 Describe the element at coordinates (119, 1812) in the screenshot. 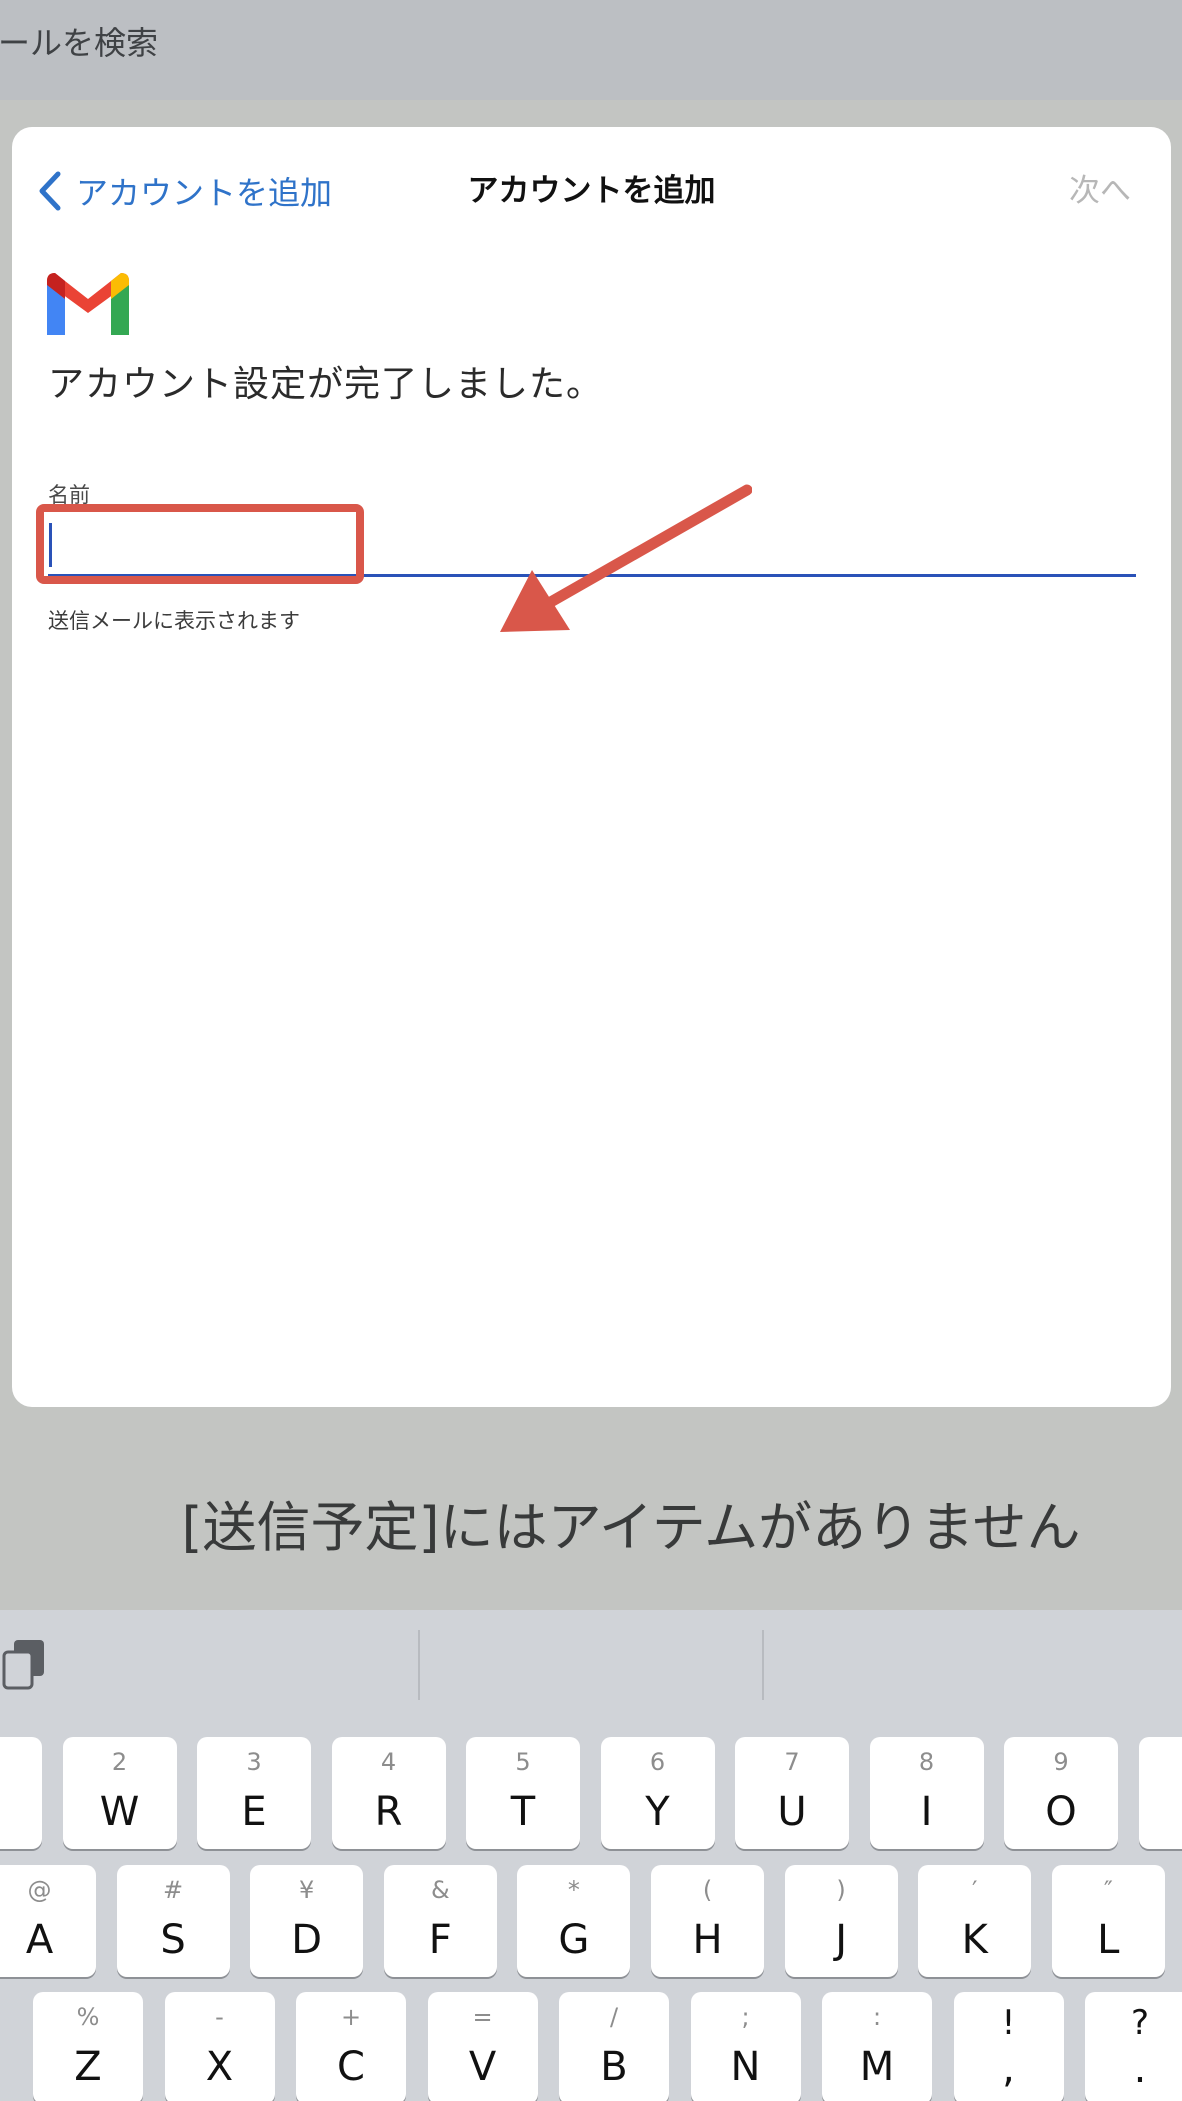

I see `key-label: W` at that location.